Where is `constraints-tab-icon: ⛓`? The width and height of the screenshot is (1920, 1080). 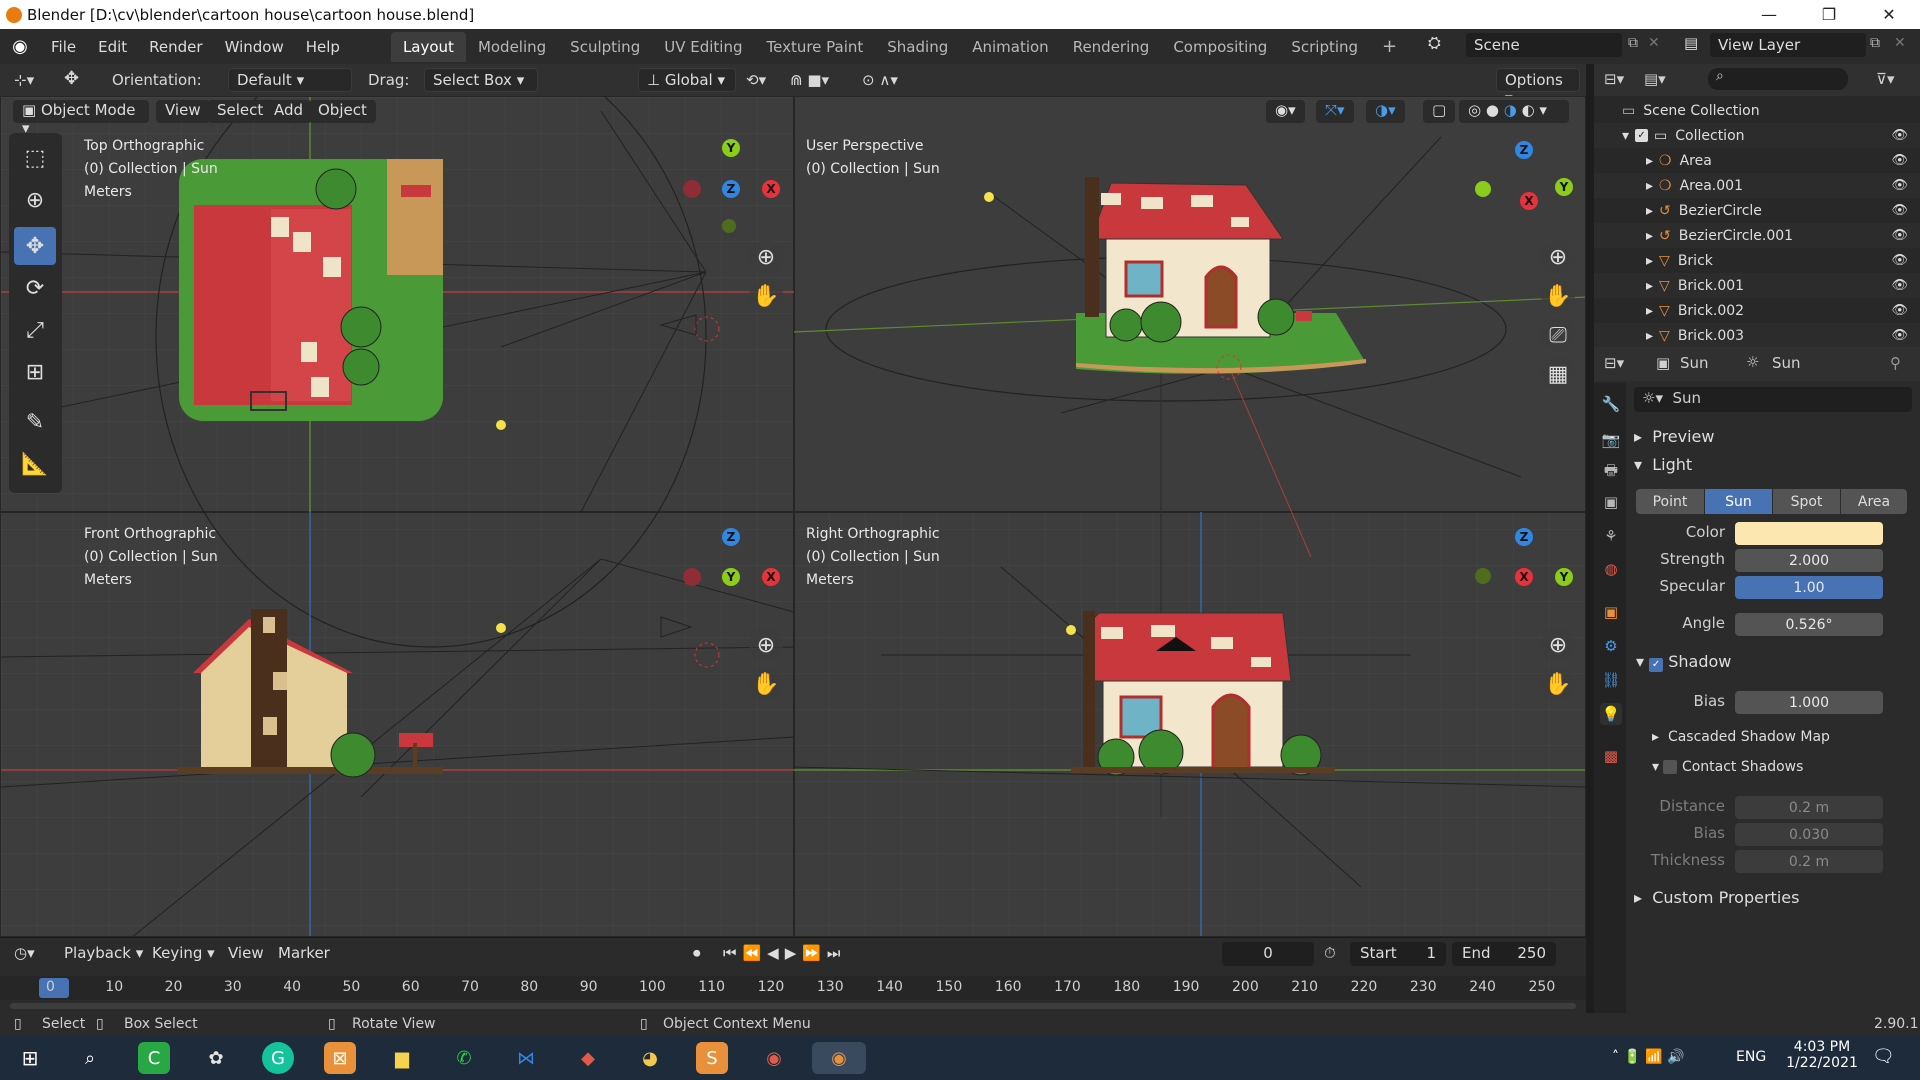
constraints-tab-icon: ⛓ is located at coordinates (1611, 680).